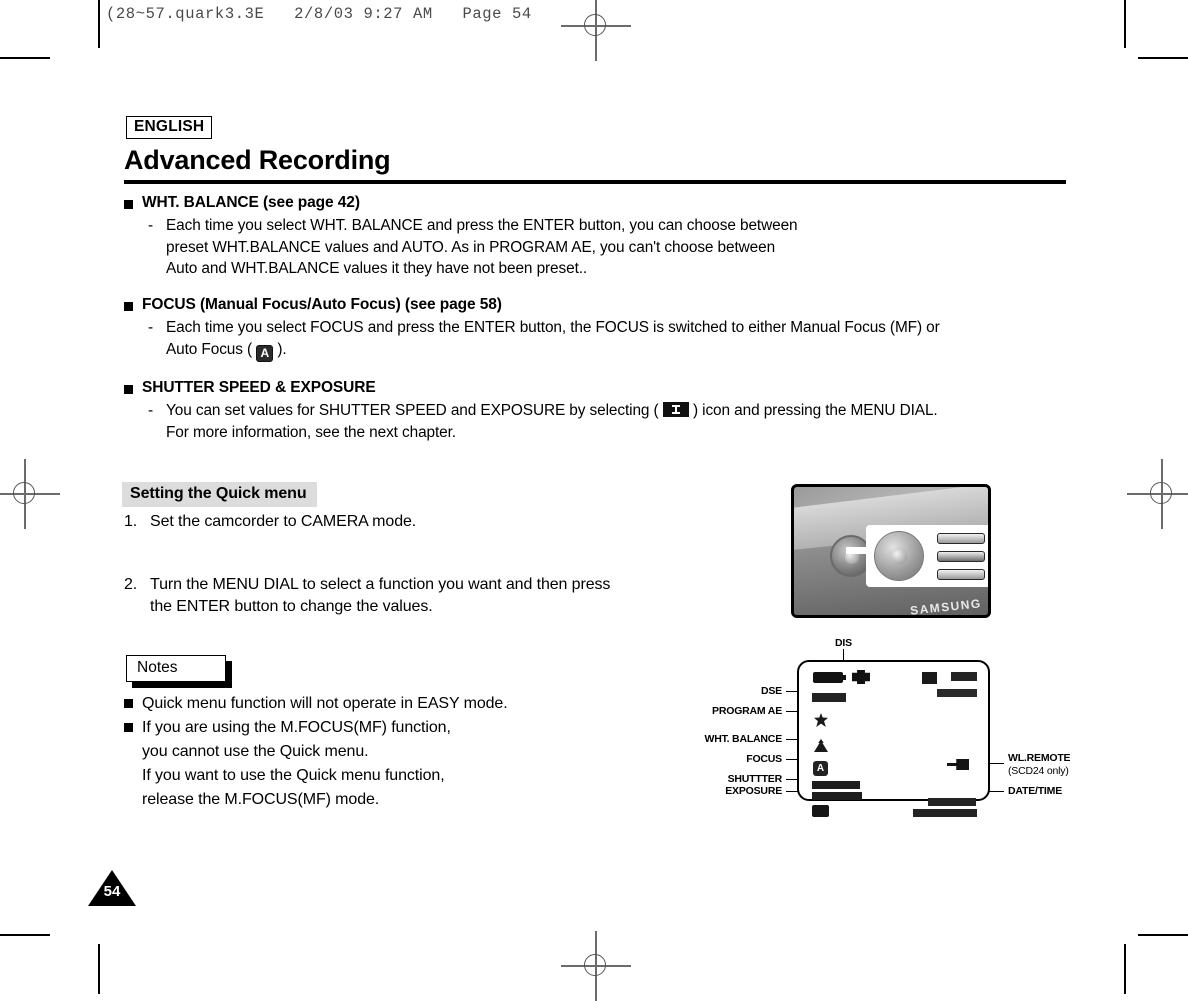 The width and height of the screenshot is (1188, 1001). What do you see at coordinates (829, 697) in the screenshot?
I see `dse-icon` at bounding box center [829, 697].